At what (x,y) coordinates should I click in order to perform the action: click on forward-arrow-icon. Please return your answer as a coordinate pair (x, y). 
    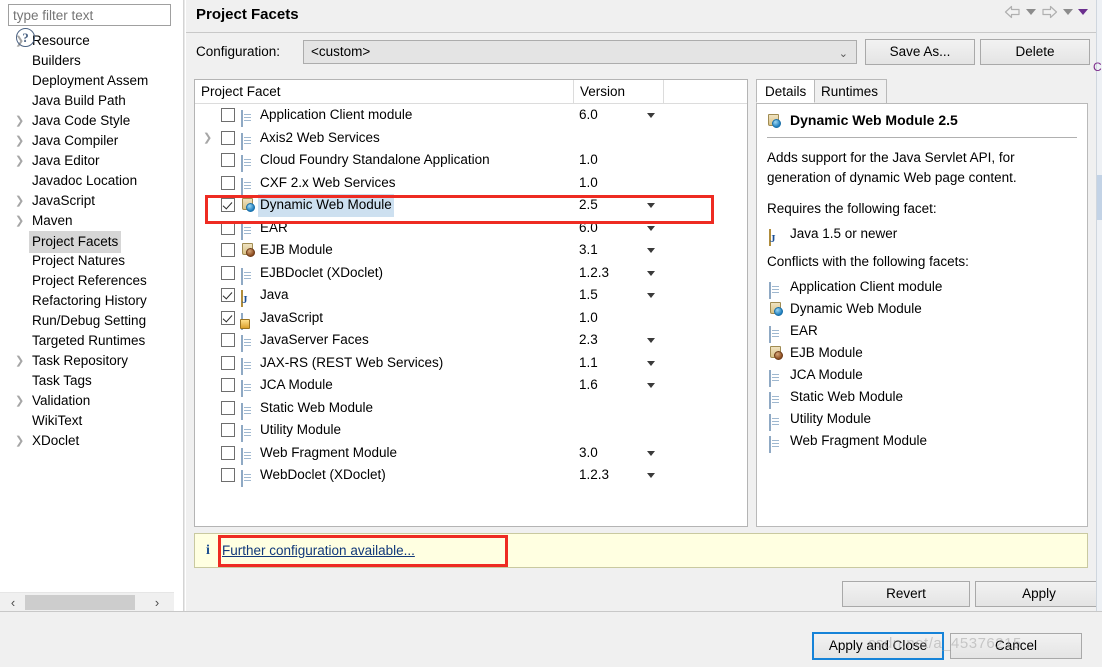
    Looking at the image, I should click on (1049, 12).